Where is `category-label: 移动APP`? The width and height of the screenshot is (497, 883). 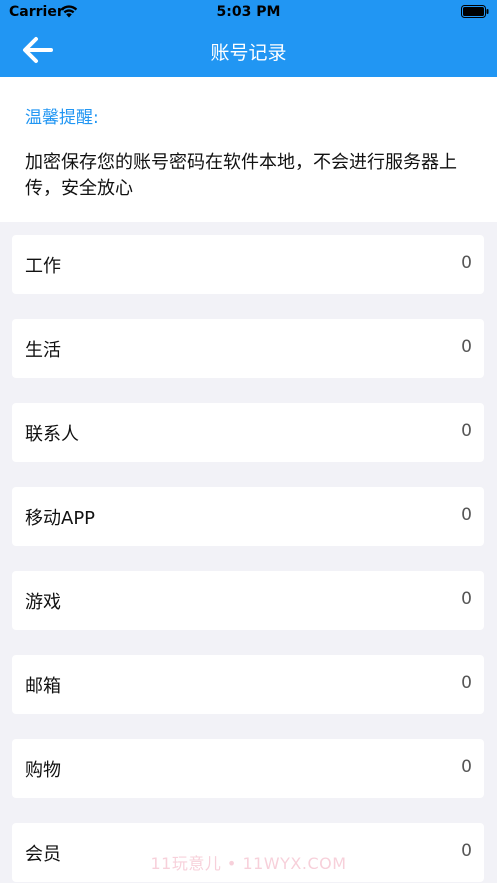 category-label: 移动APP is located at coordinates (60, 518).